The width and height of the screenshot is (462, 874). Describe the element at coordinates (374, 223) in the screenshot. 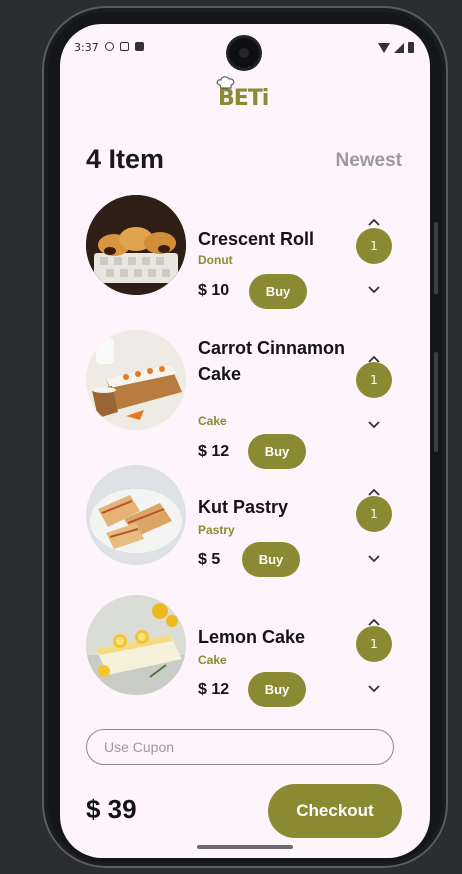

I see `chevron-up-icon` at that location.